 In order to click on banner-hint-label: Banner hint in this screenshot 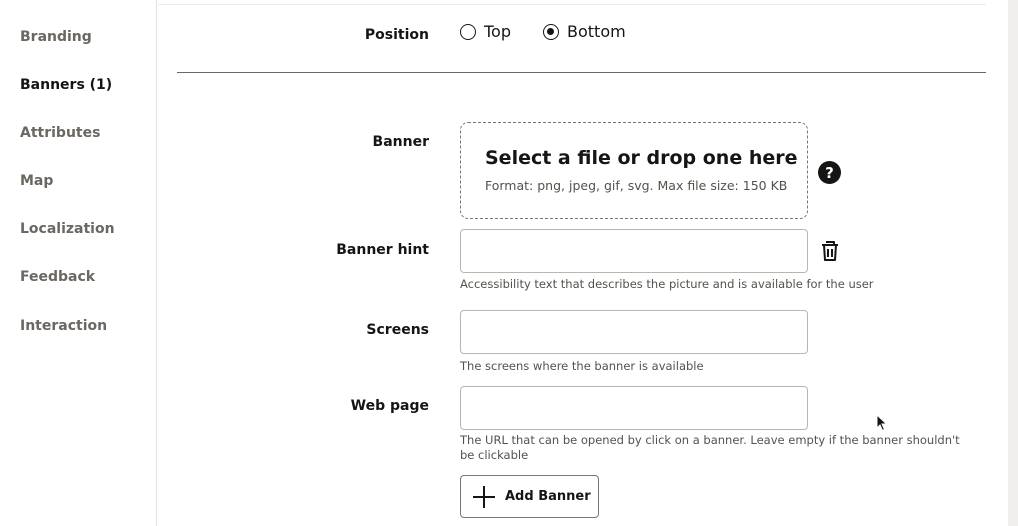, I will do `click(382, 250)`.